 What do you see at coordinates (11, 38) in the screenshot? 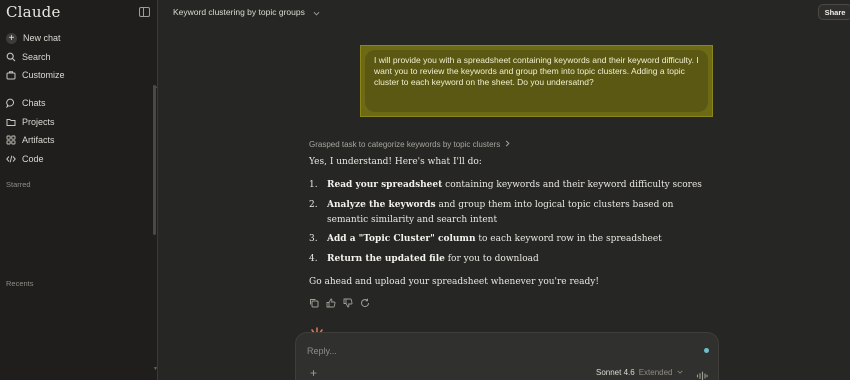
I see `plus-circle-icon: +` at bounding box center [11, 38].